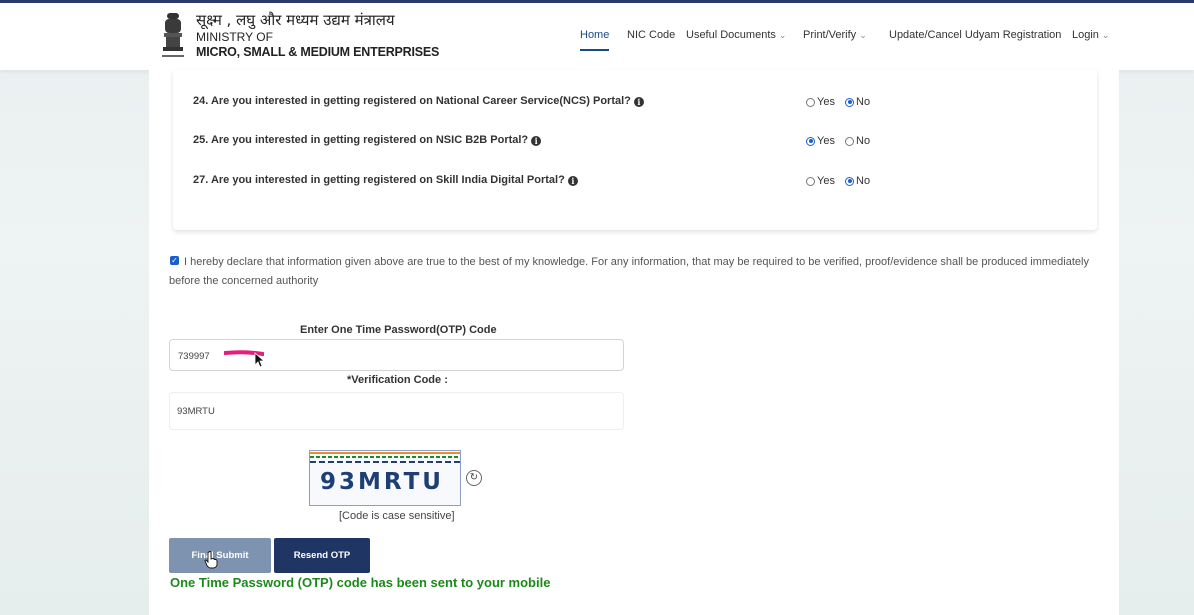  Describe the element at coordinates (260, 360) in the screenshot. I see `mouse-cursor-icon` at that location.